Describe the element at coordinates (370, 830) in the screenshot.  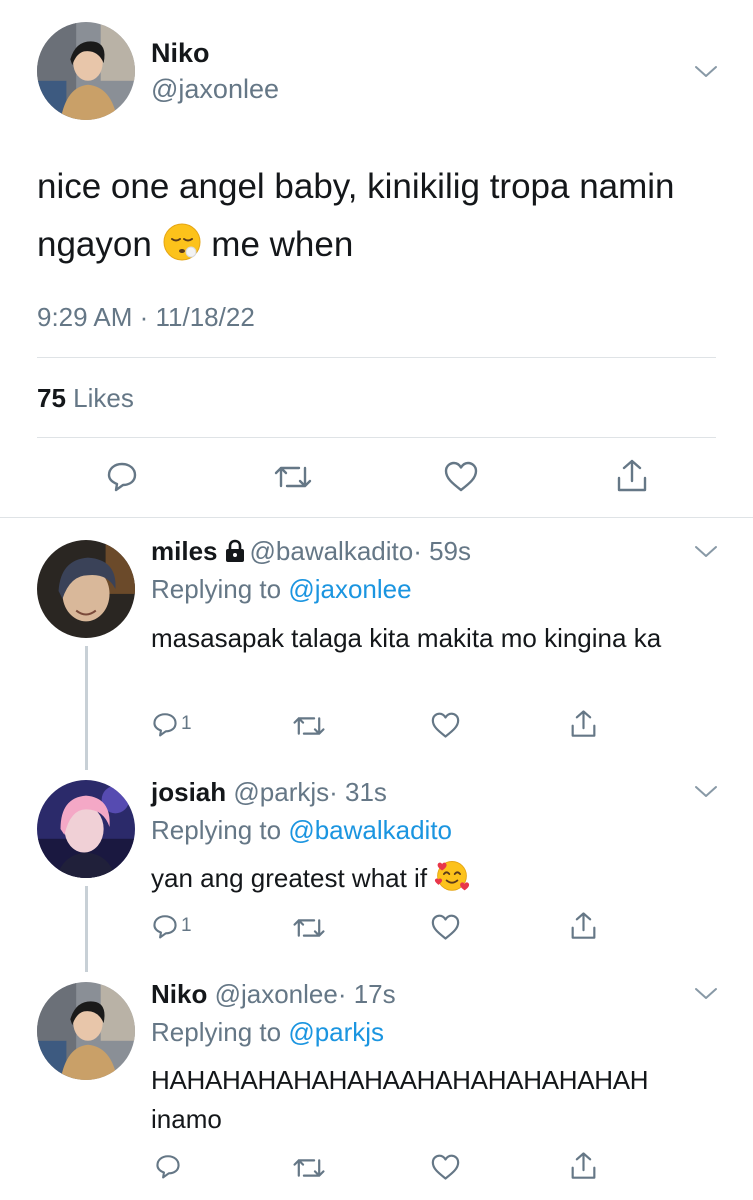
I see `replying-to-link: @bawalkadito` at that location.